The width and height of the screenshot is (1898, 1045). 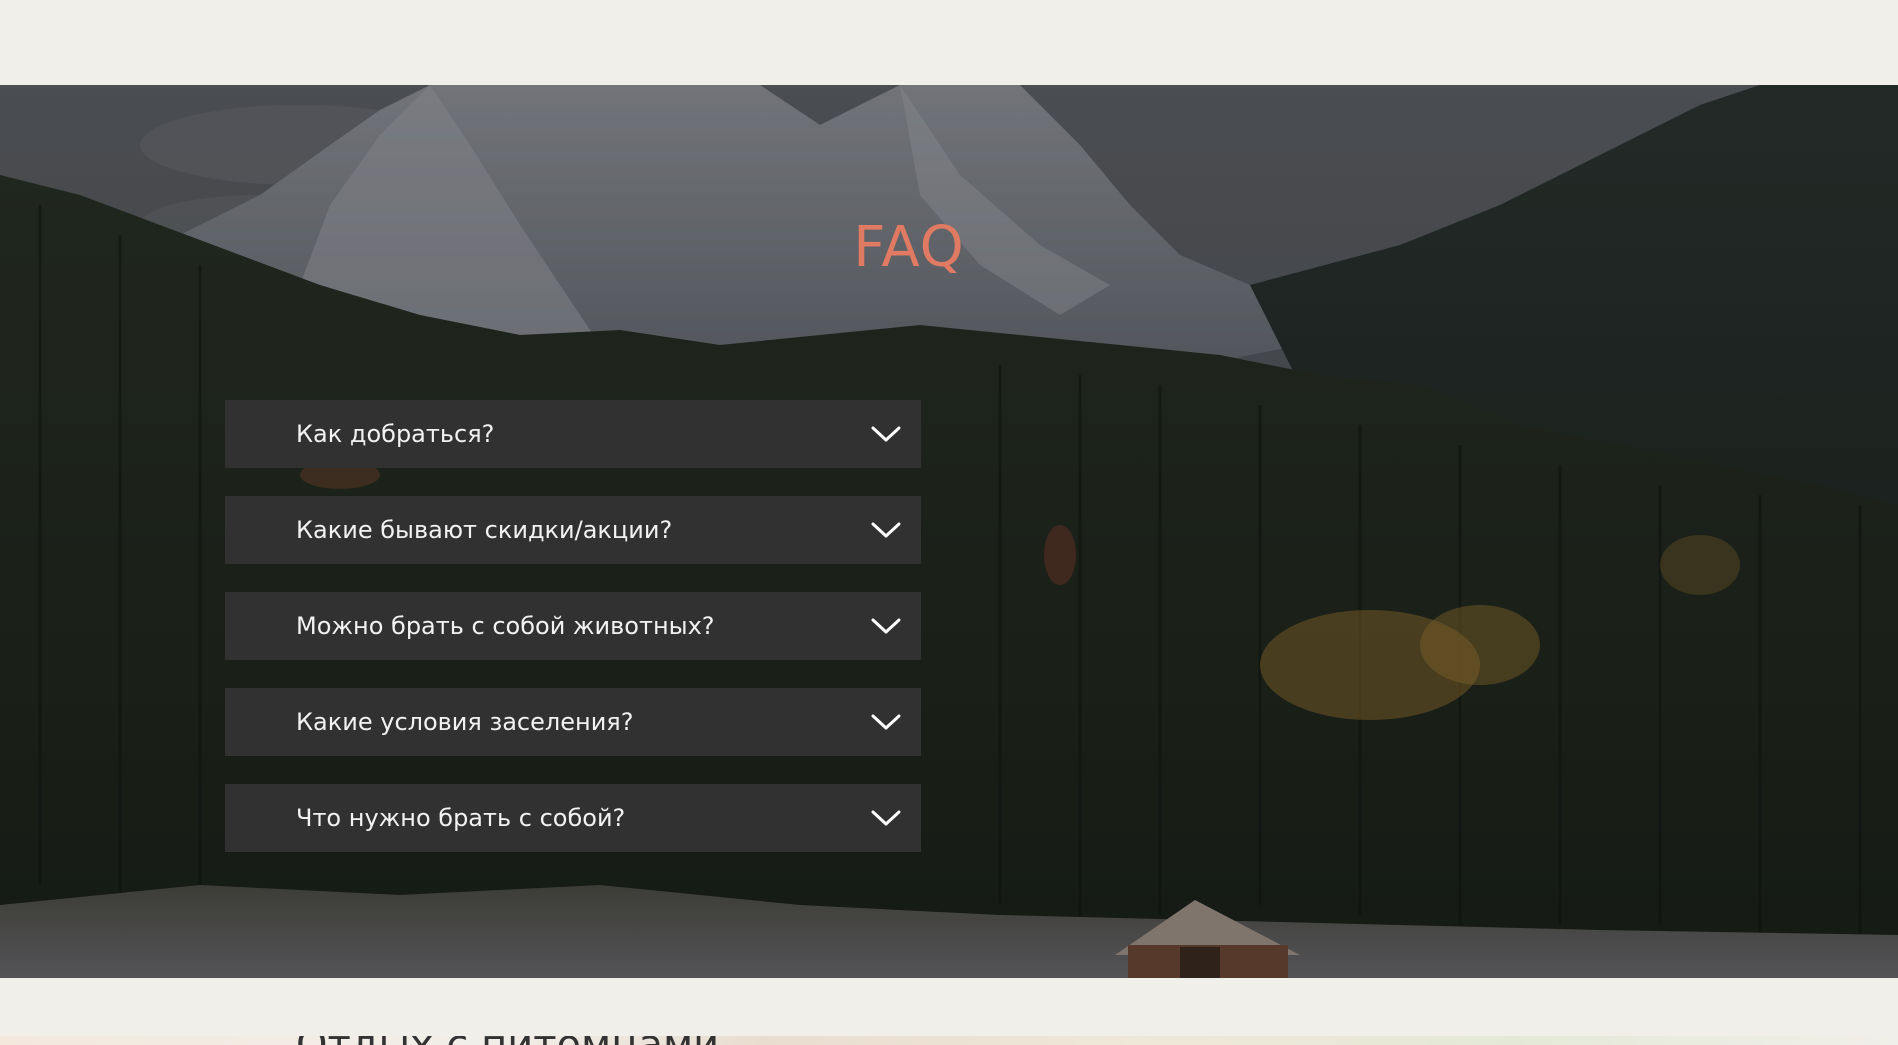 What do you see at coordinates (395, 434) in the screenshot?
I see `faq-question: Как добраться?` at bounding box center [395, 434].